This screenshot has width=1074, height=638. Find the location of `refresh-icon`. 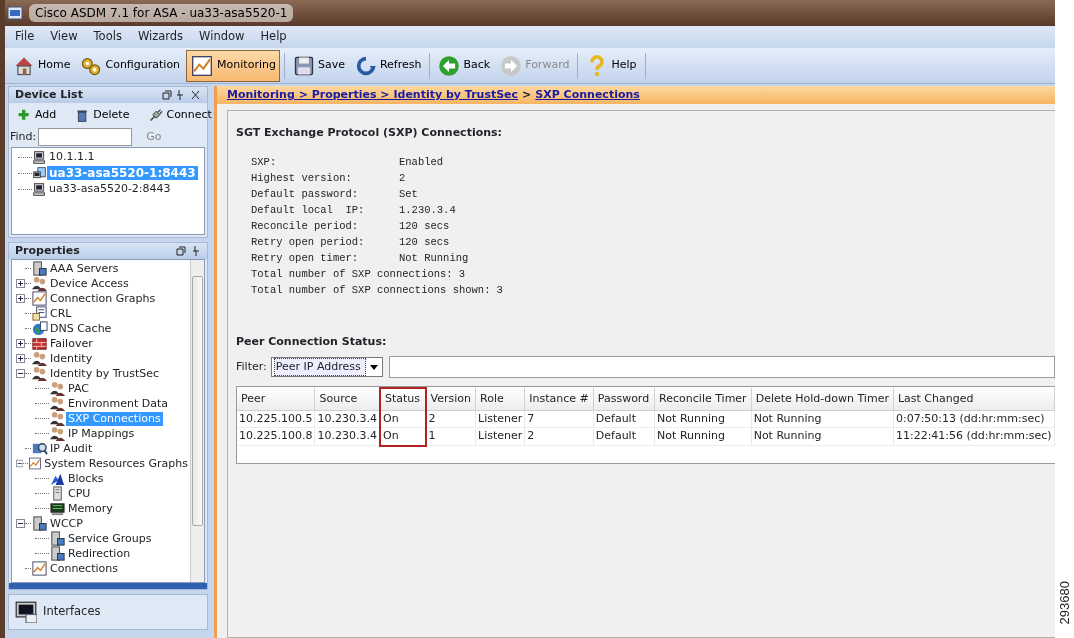

refresh-icon is located at coordinates (365, 65).